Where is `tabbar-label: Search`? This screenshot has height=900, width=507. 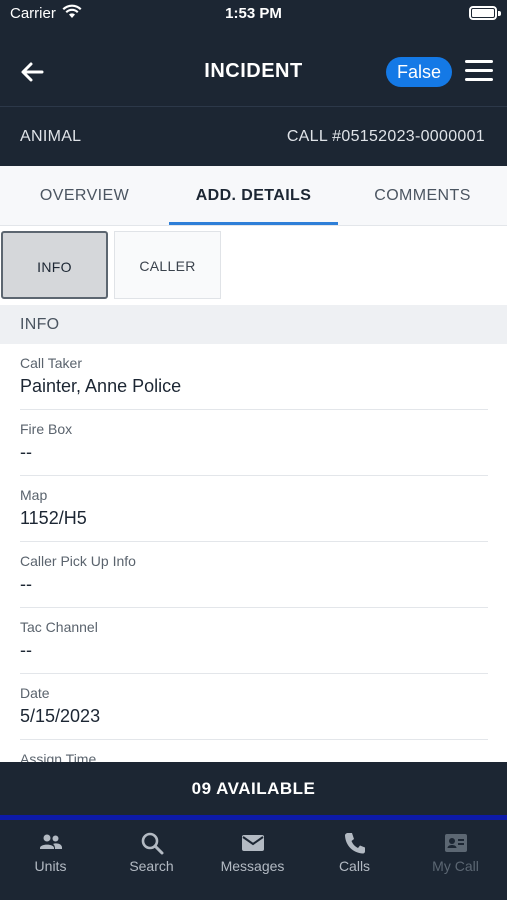
tabbar-label: Search is located at coordinates (151, 866).